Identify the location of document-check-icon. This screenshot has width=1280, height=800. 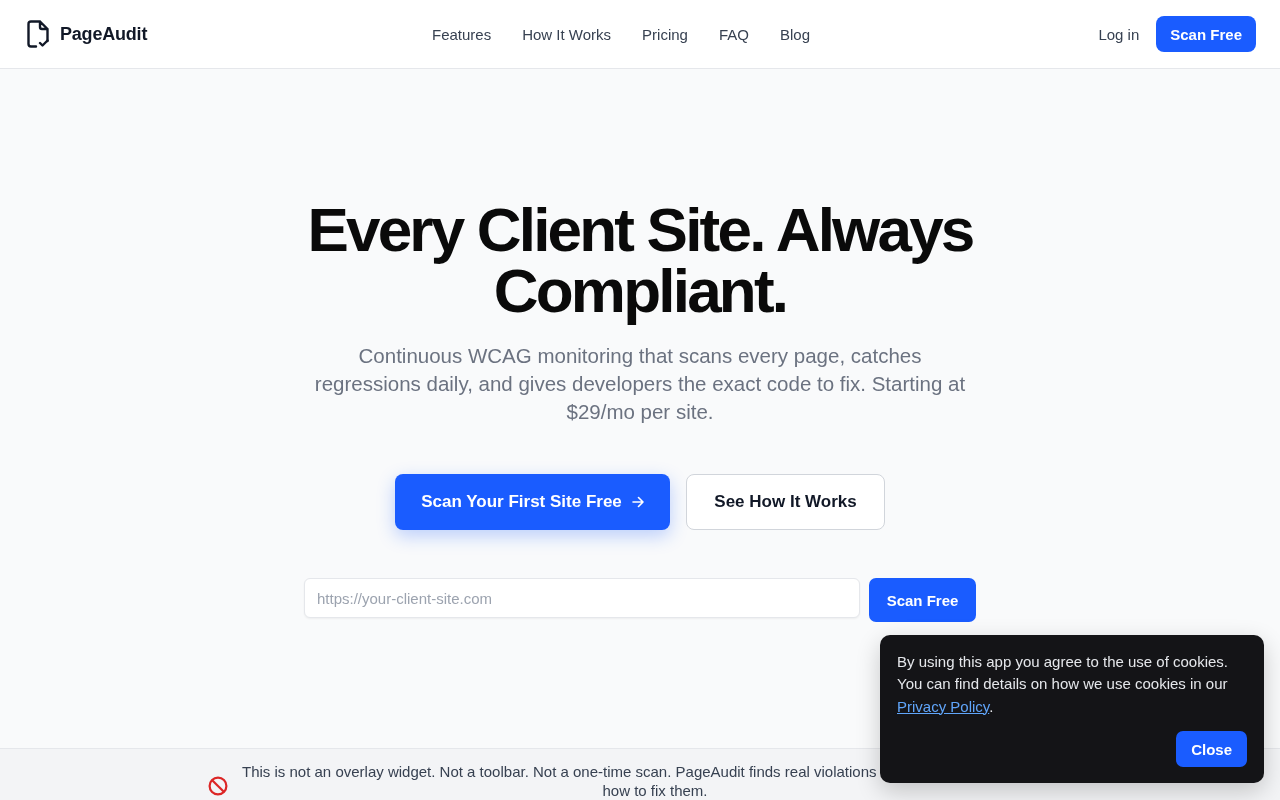
(38, 34).